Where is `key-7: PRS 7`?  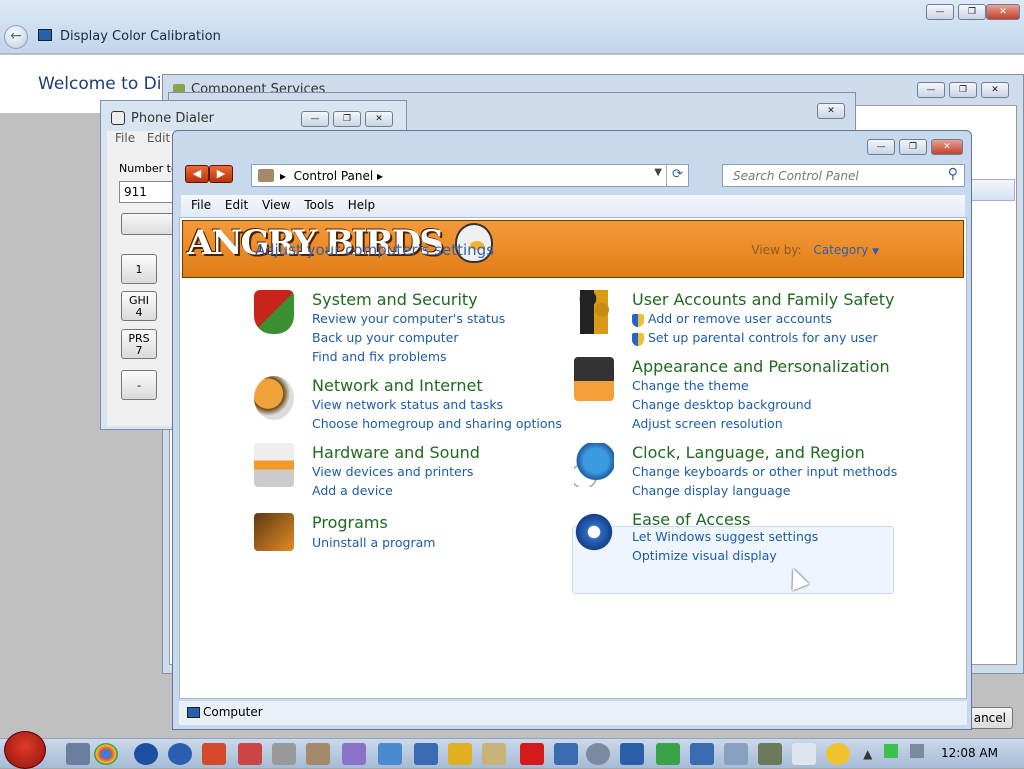
key-7: PRS 7 is located at coordinates (139, 344).